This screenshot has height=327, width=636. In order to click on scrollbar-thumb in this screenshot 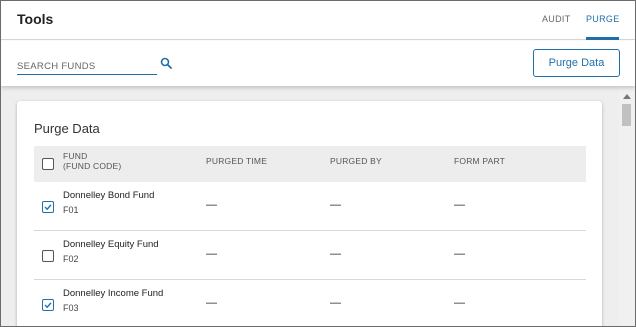, I will do `click(626, 115)`.